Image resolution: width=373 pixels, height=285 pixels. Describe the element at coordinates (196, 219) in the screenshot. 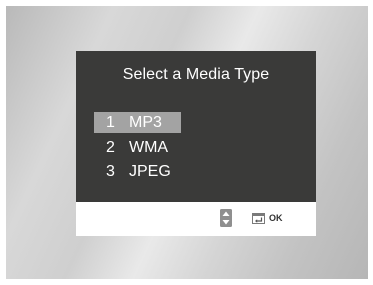

I see `dialog-footer: OK` at that location.